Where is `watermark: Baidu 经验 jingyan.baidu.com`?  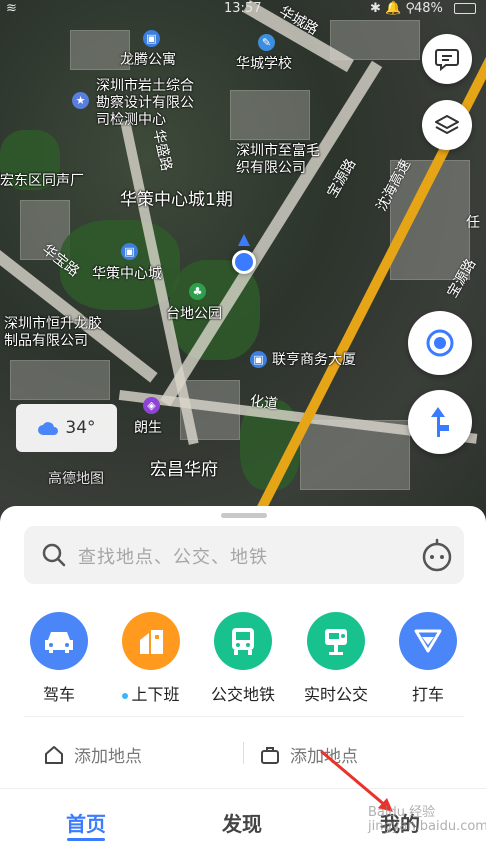 watermark: Baidu 经验 jingyan.baidu.com is located at coordinates (427, 819).